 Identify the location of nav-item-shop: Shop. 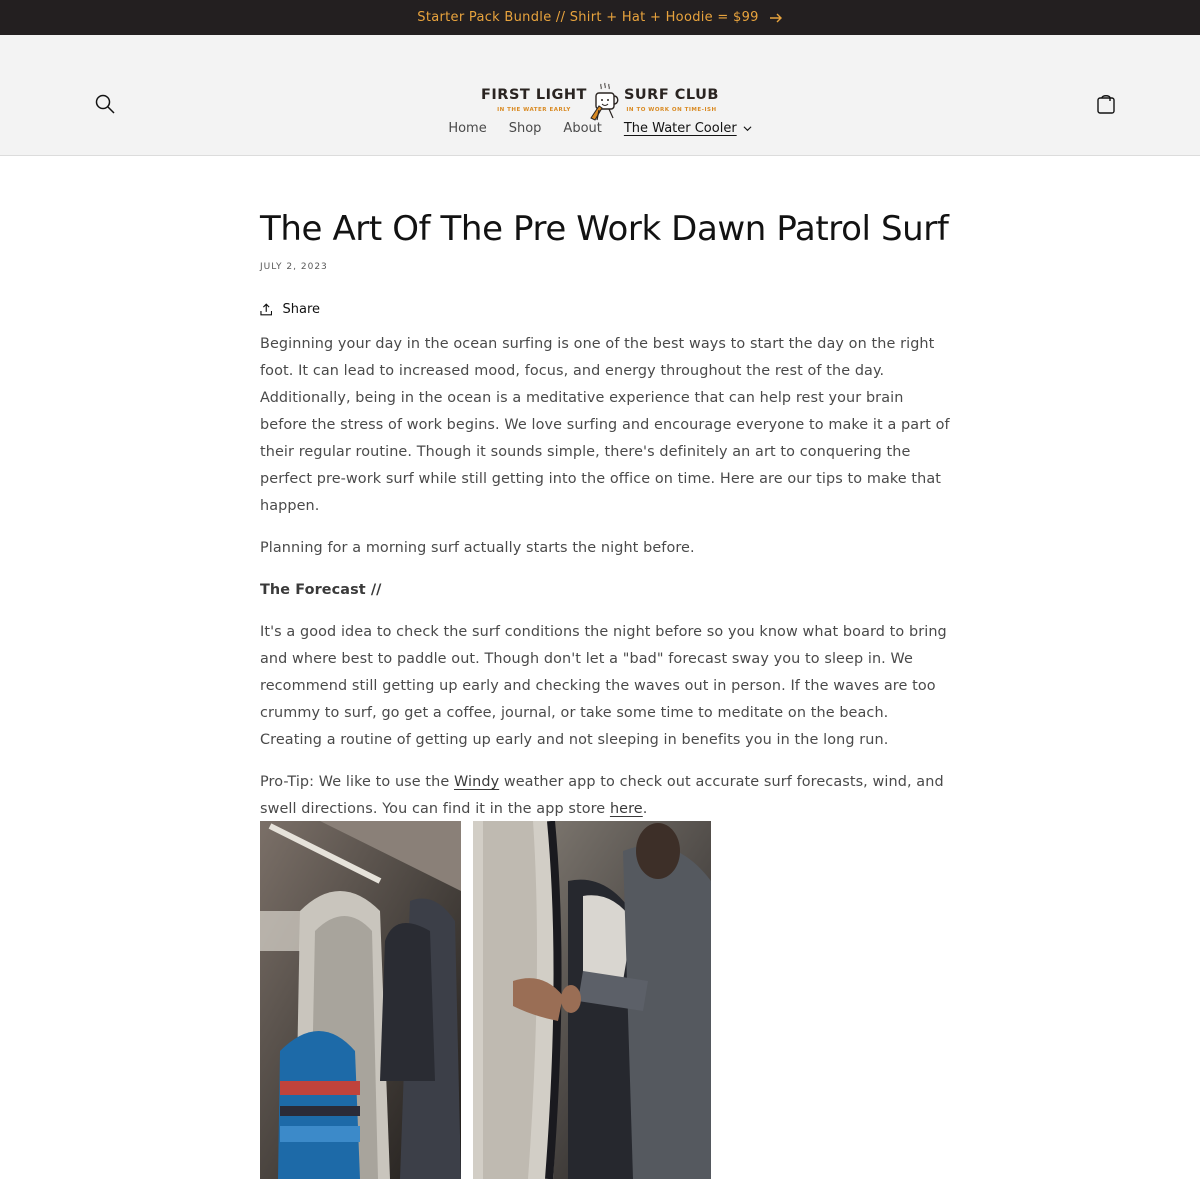
(525, 128).